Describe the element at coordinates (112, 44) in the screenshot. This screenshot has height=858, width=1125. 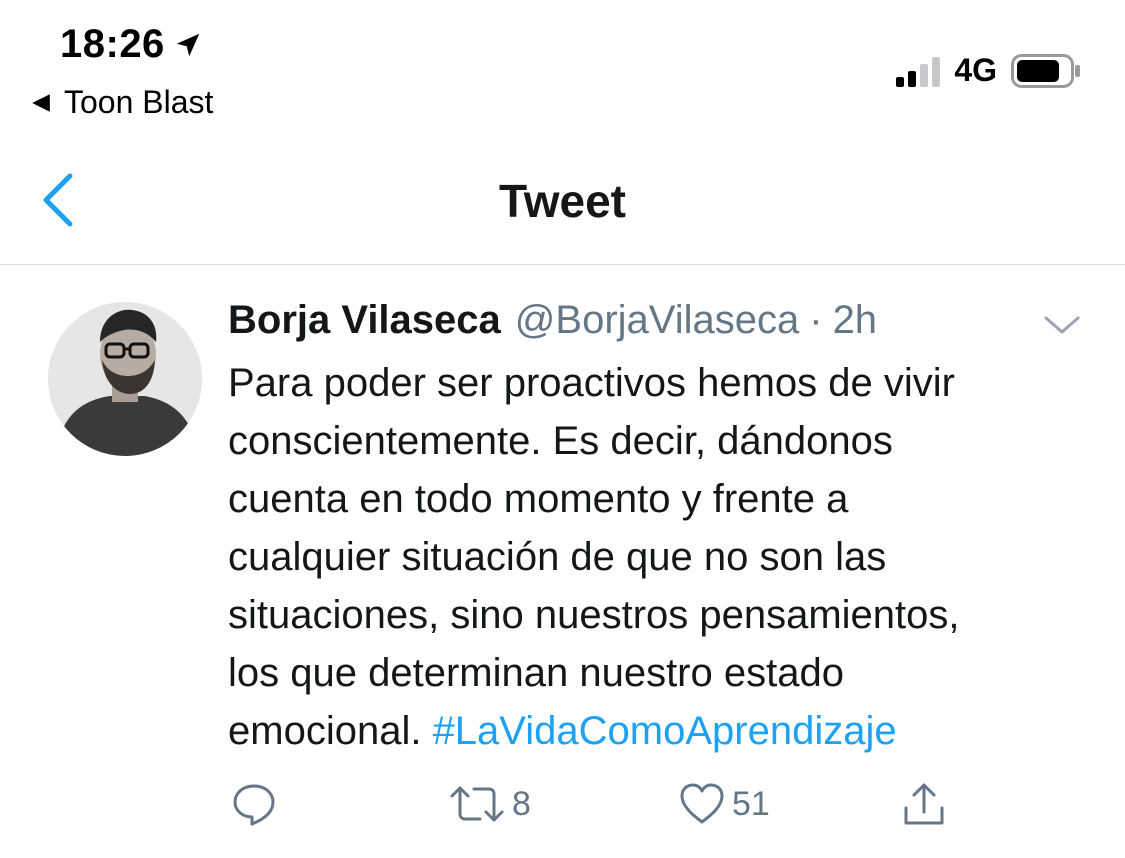
I see `clock-text: 18:26` at that location.